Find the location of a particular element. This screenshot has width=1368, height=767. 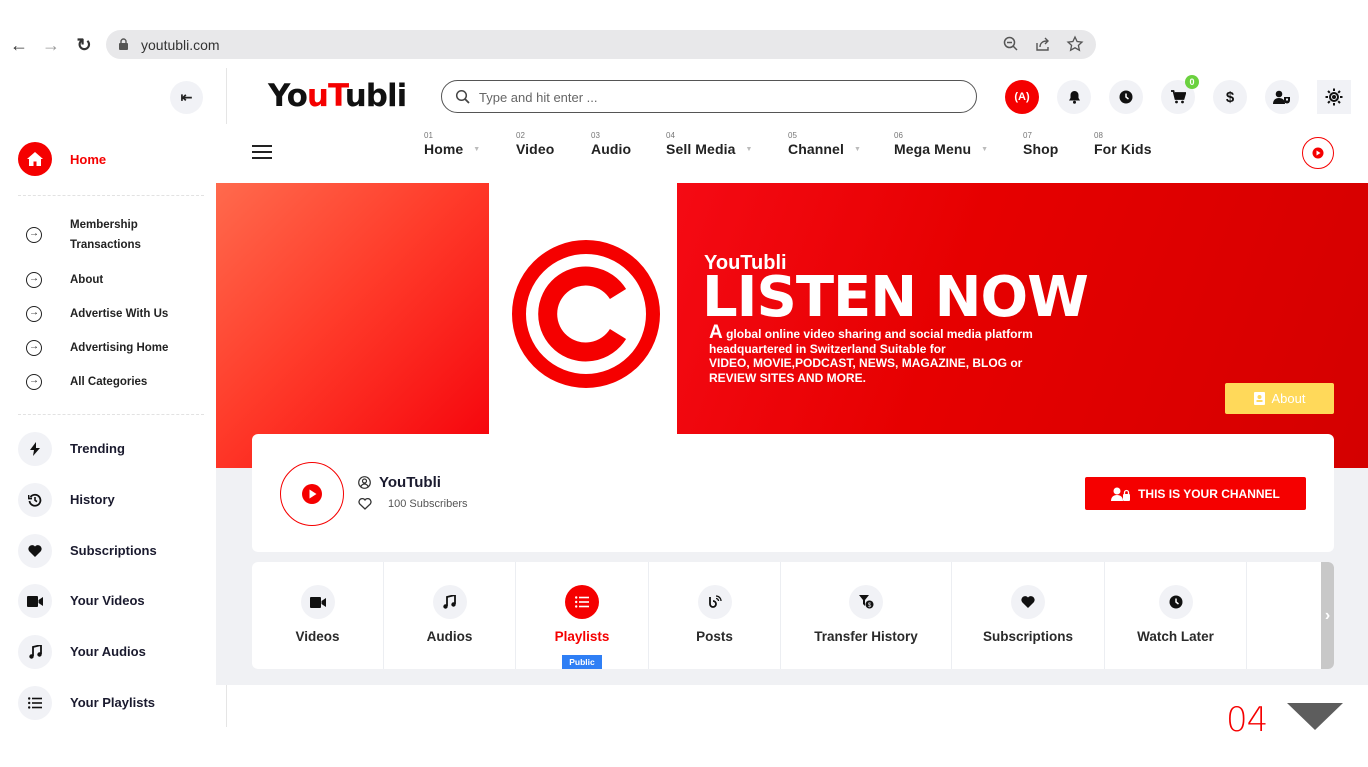

tab-videos: Videos is located at coordinates (318, 615).